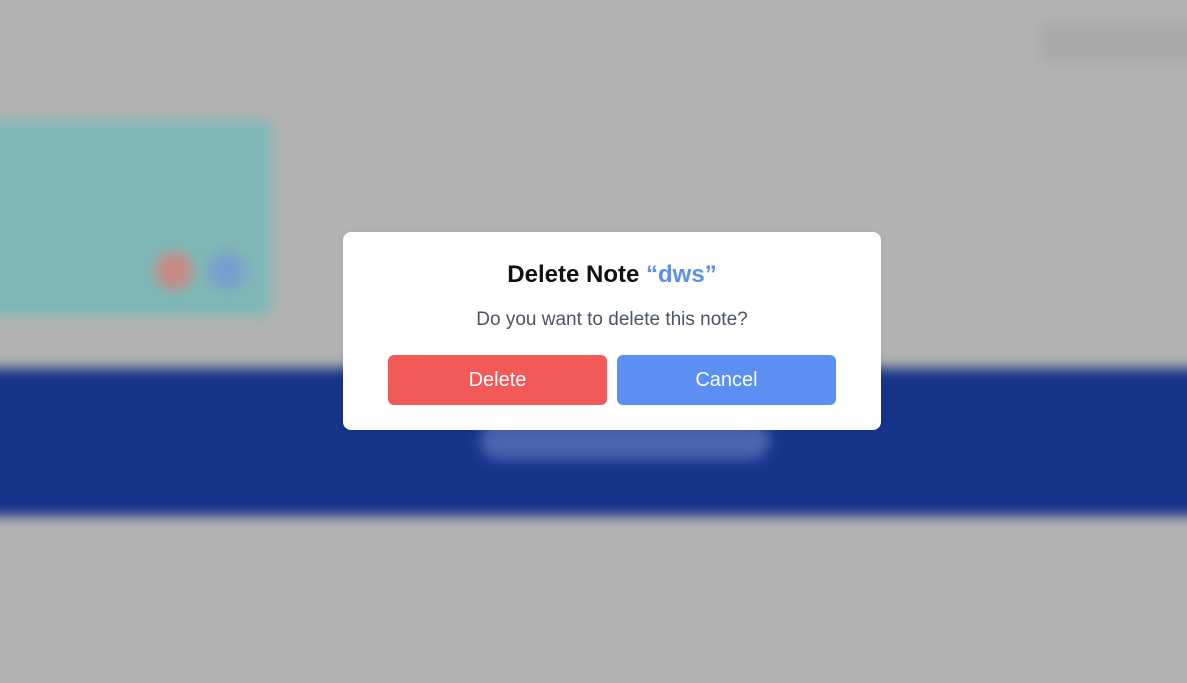 This screenshot has width=1187, height=683. I want to click on dialog-title: Delete Note “dws”, so click(612, 275).